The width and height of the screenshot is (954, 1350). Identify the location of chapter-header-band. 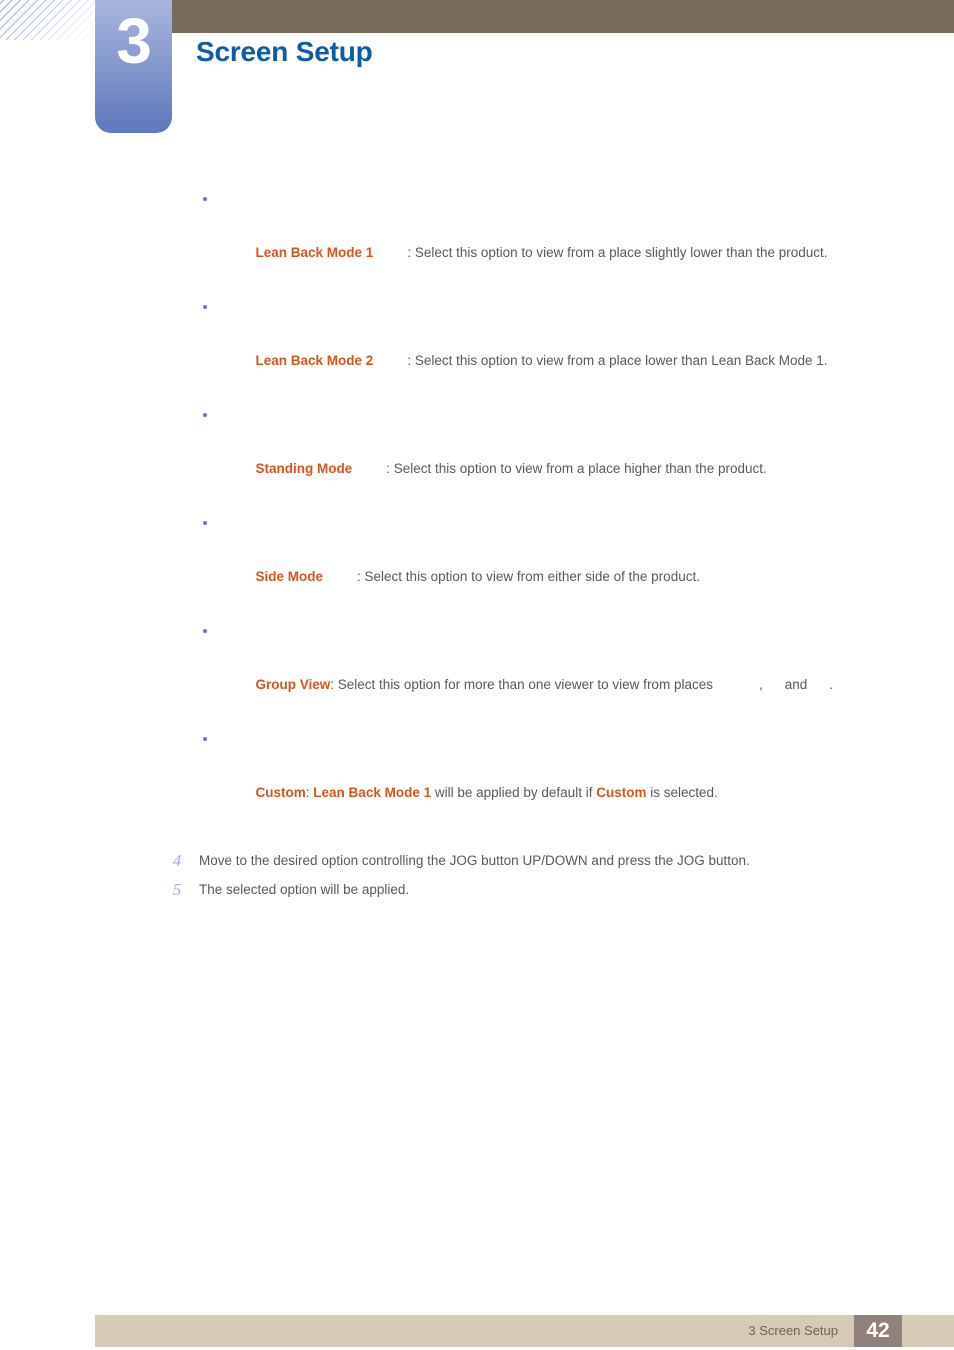
(563, 16).